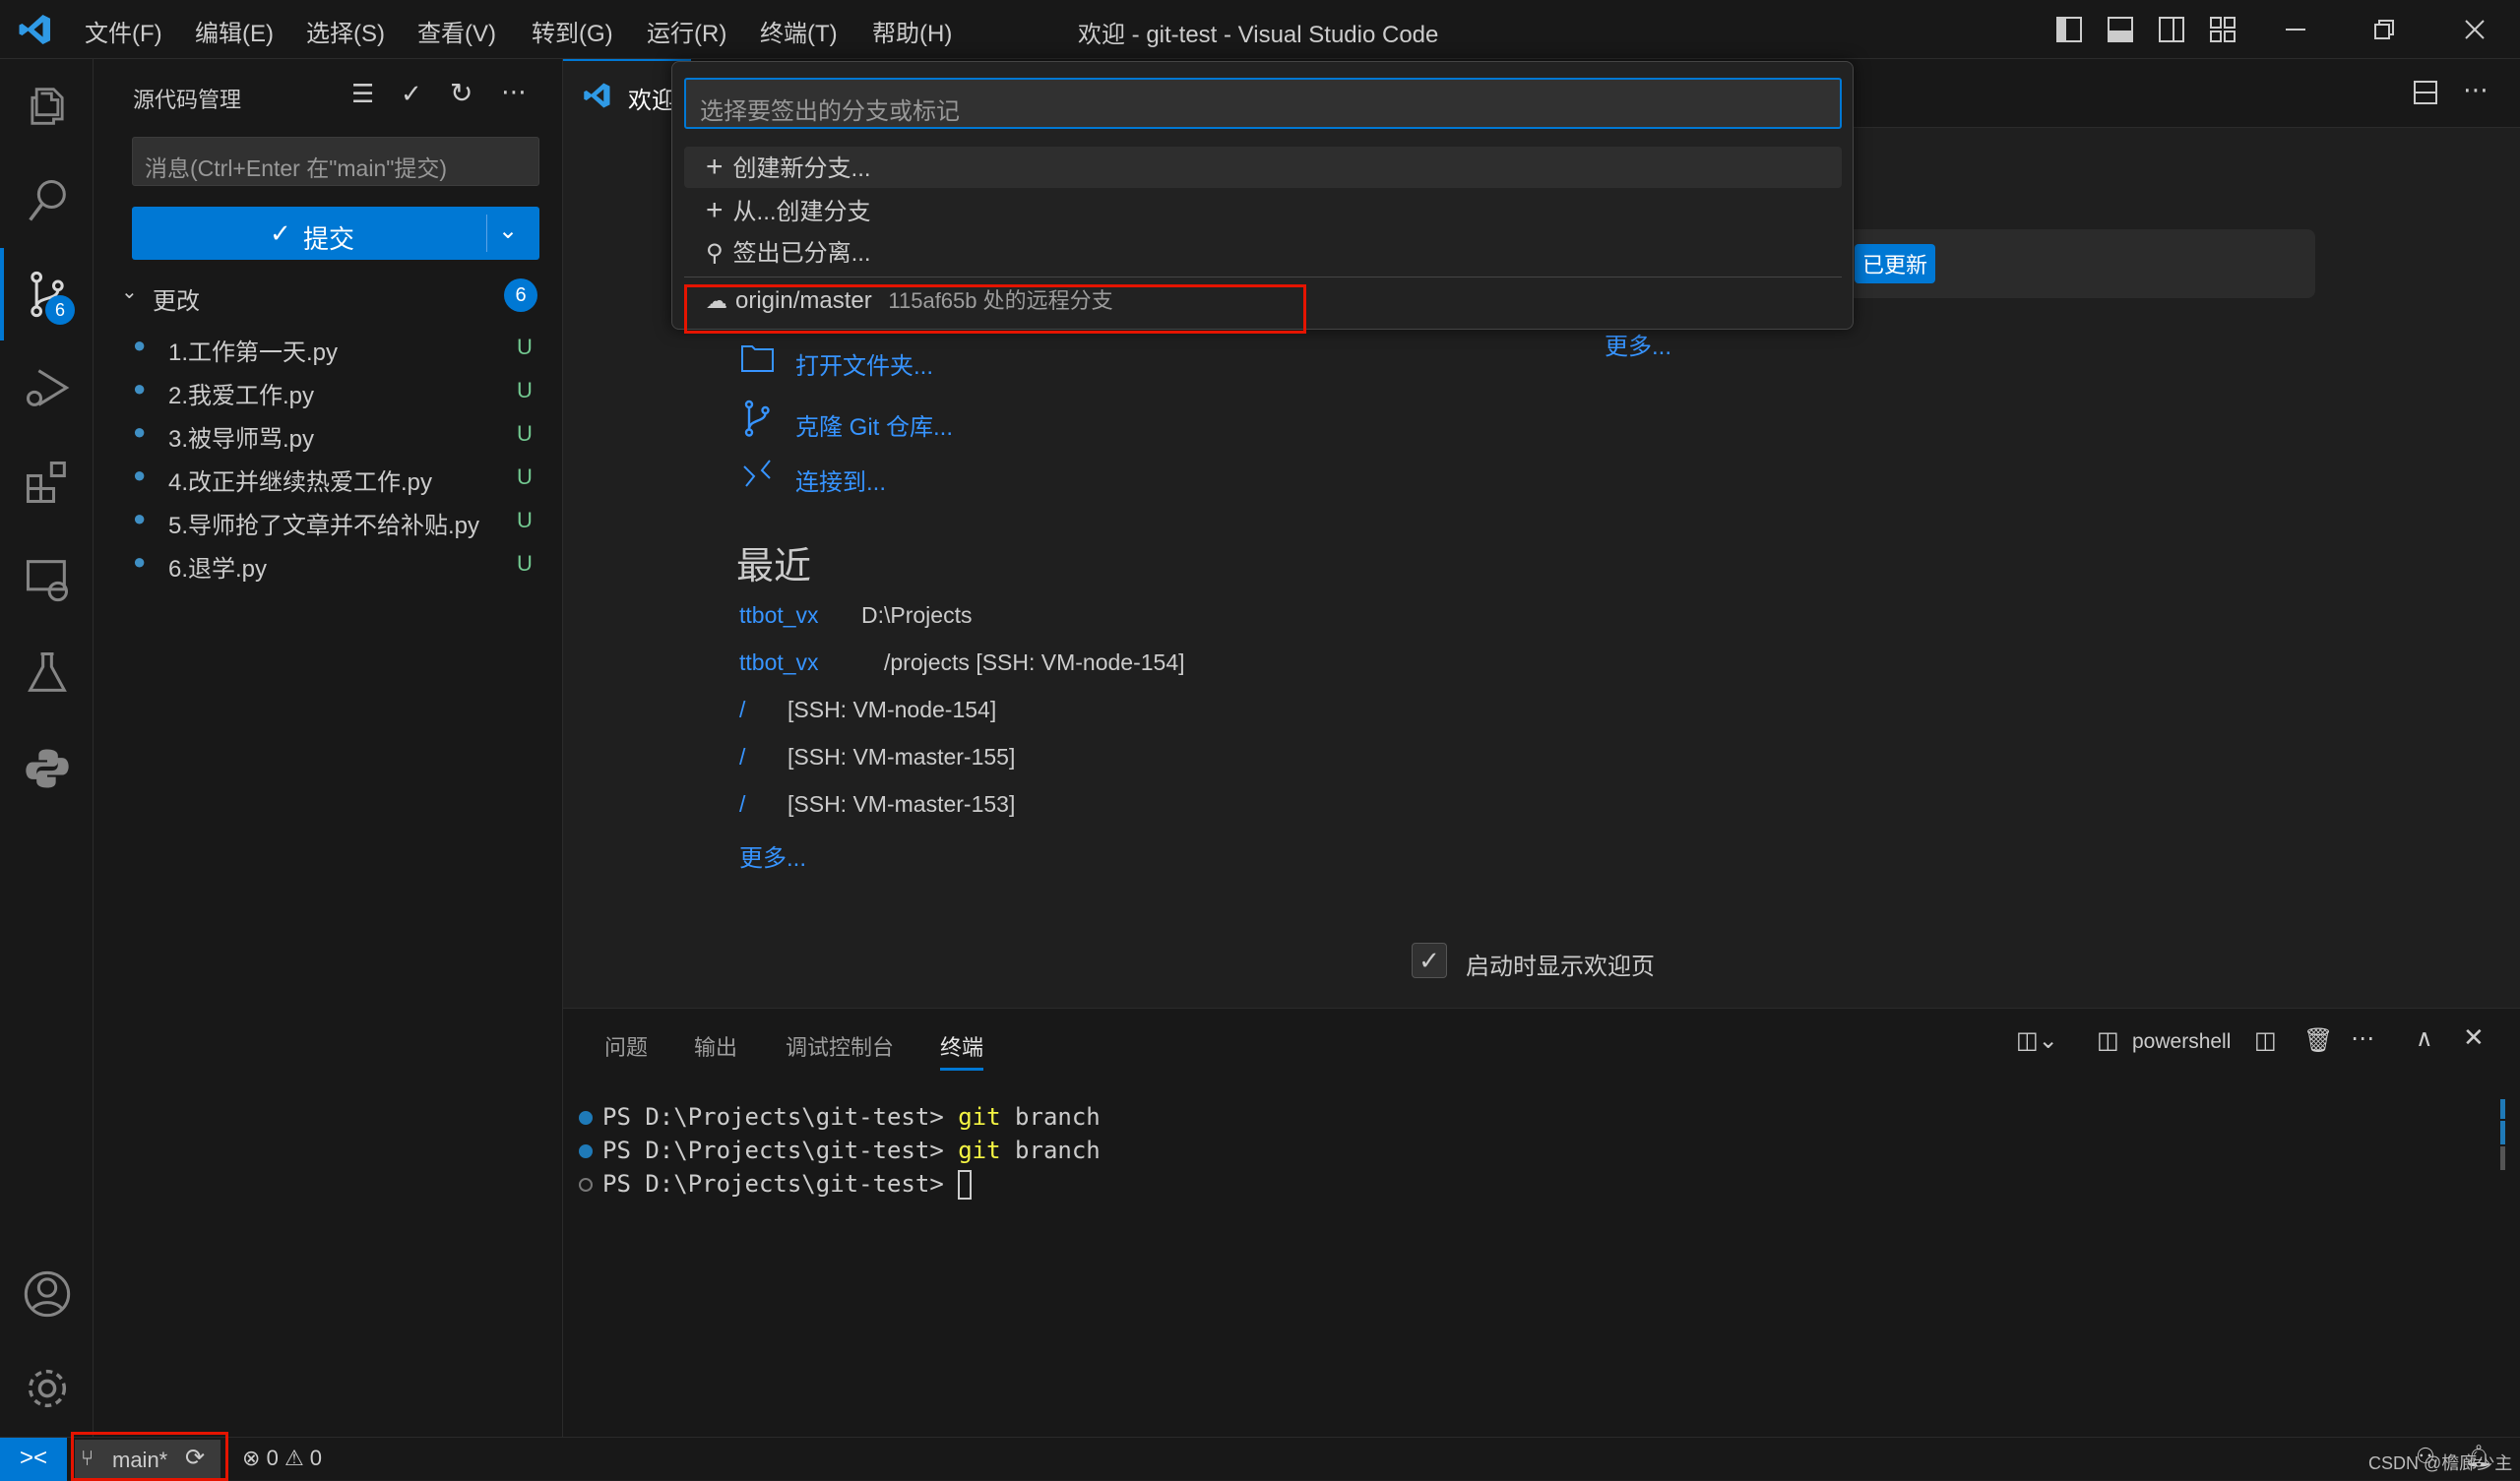  I want to click on menu-terminal: 终端(T), so click(799, 31).